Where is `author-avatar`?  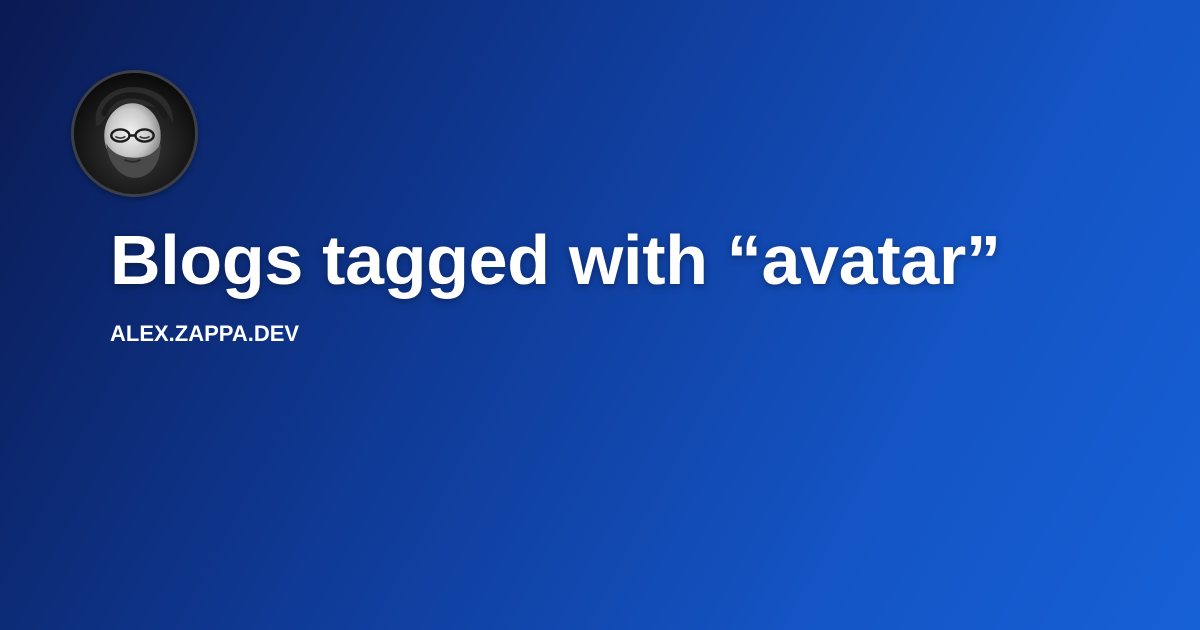 author-avatar is located at coordinates (134, 133).